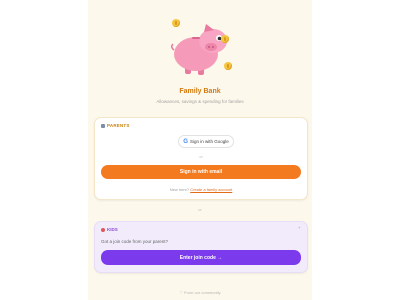  Describe the element at coordinates (103, 125) in the screenshot. I see `parent-icon` at that location.